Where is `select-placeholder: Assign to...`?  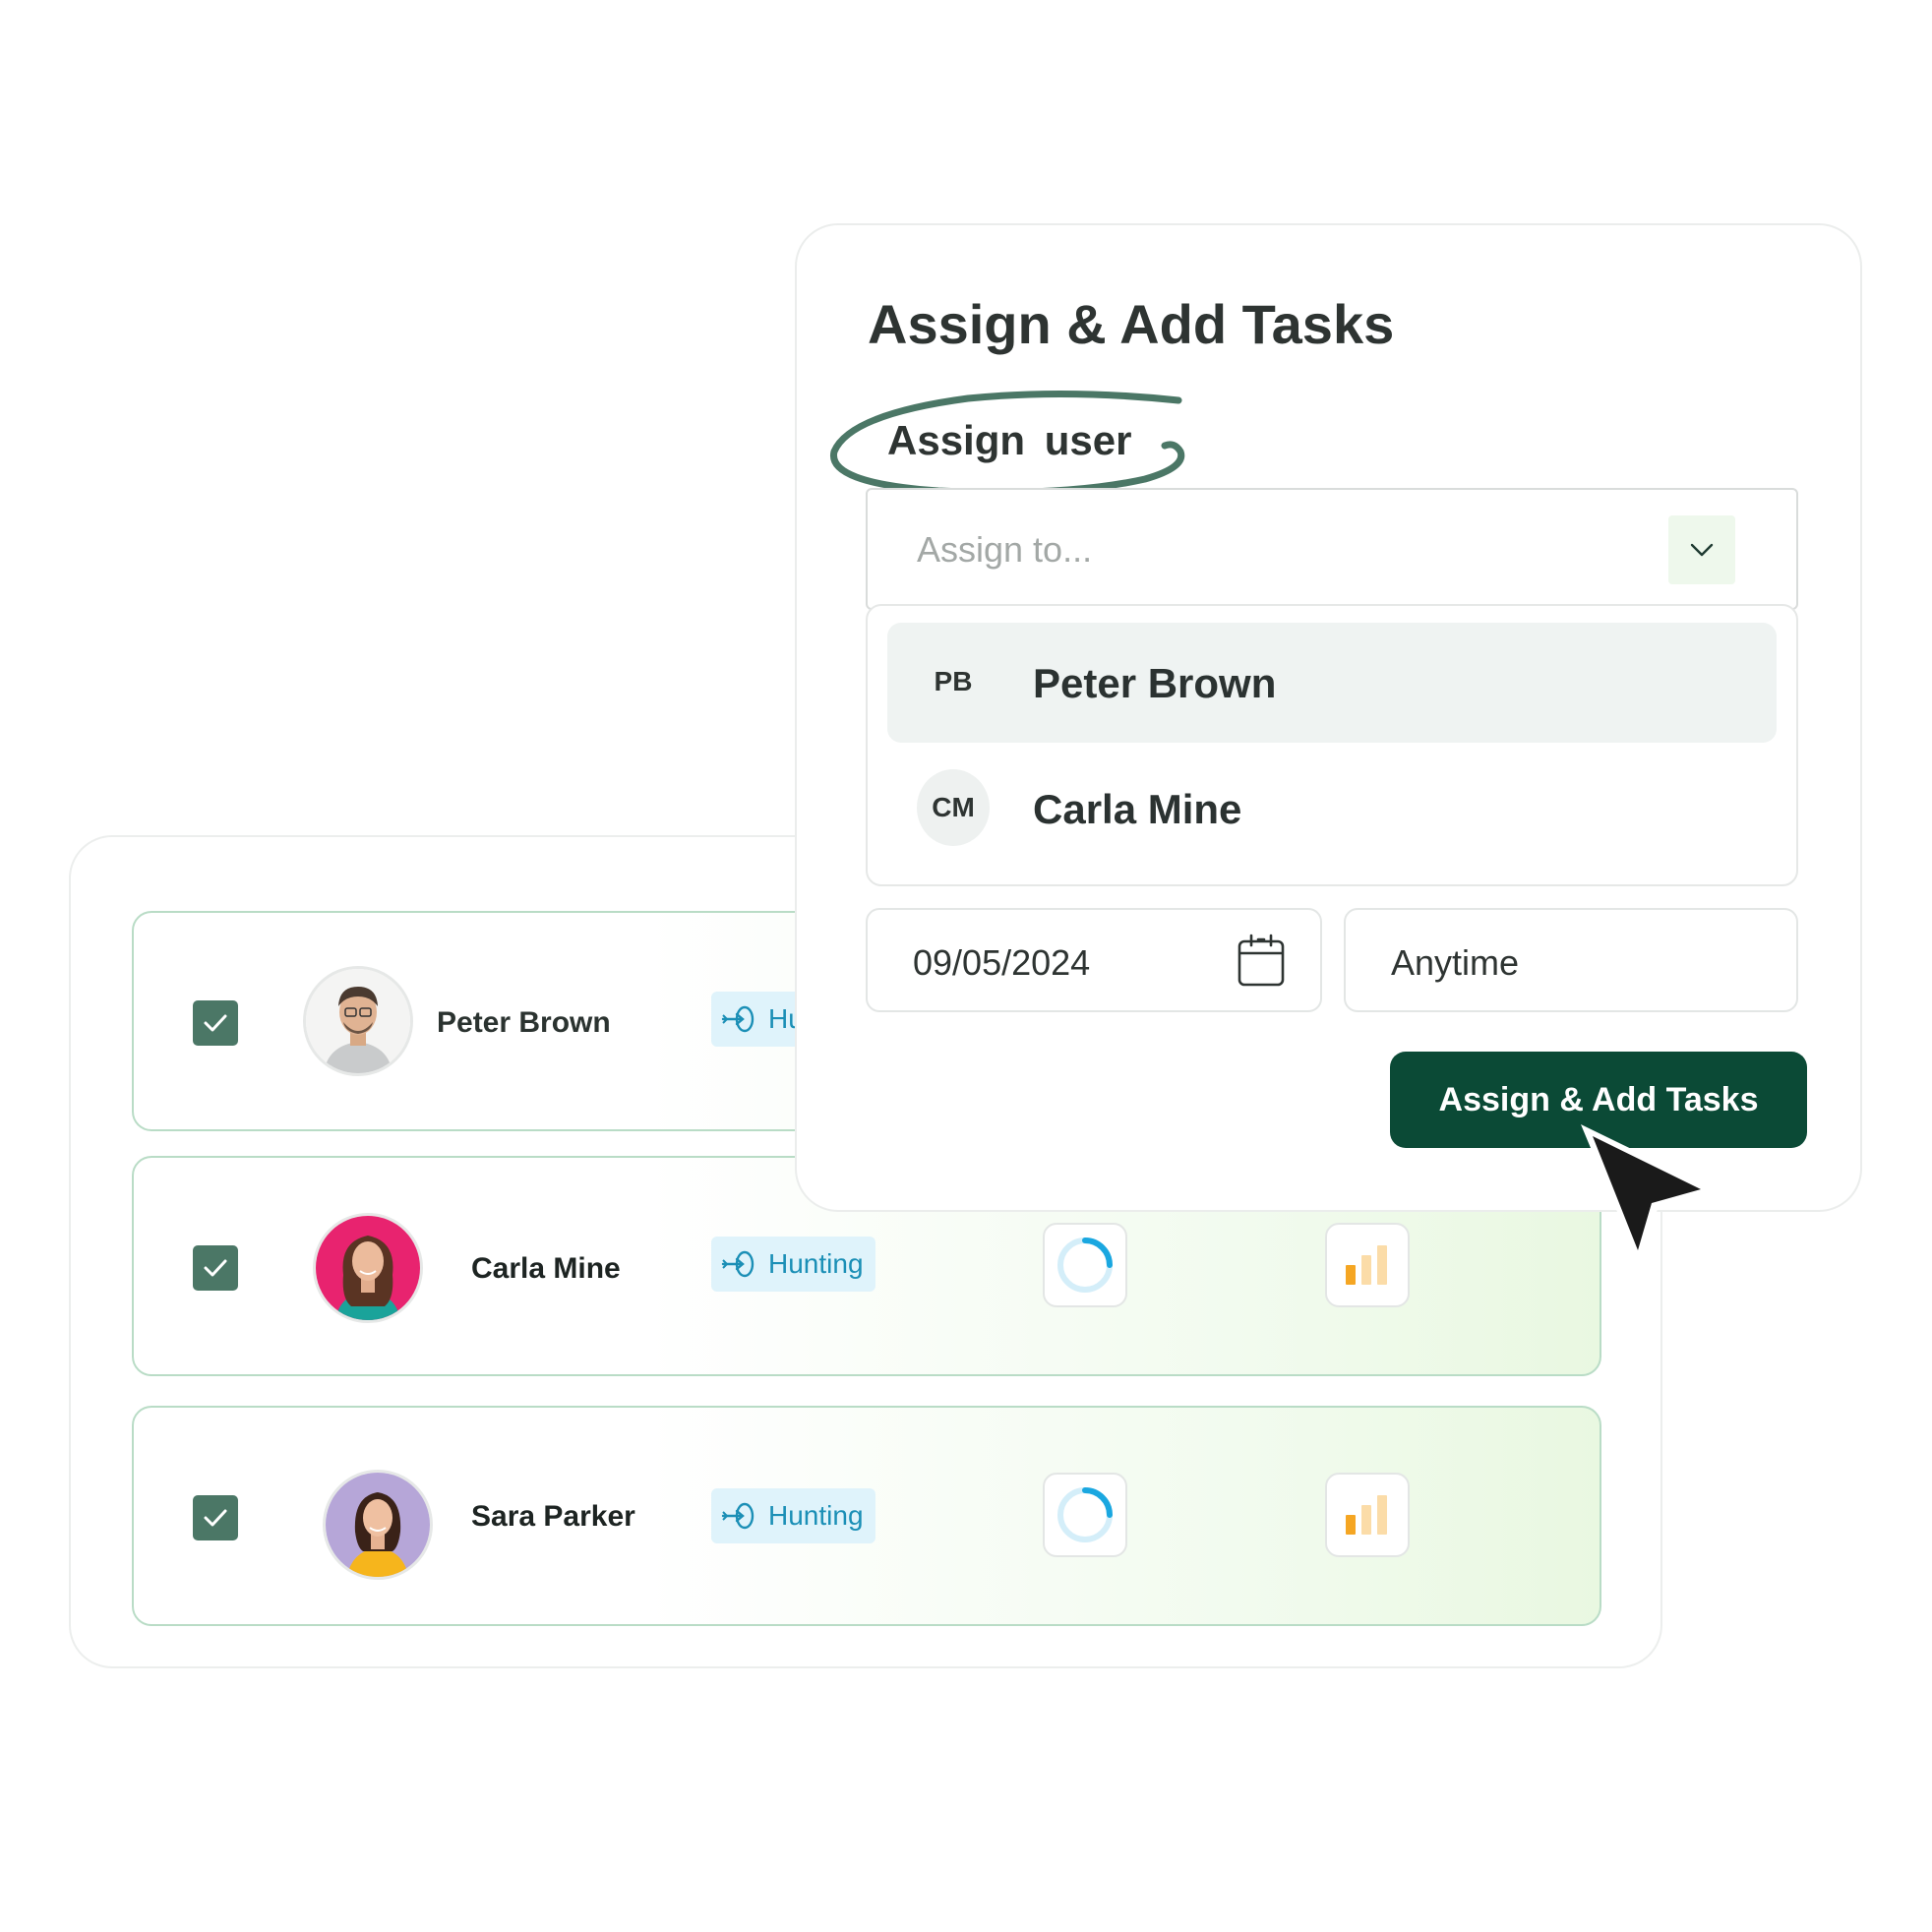
select-placeholder: Assign to... is located at coordinates (1005, 549).